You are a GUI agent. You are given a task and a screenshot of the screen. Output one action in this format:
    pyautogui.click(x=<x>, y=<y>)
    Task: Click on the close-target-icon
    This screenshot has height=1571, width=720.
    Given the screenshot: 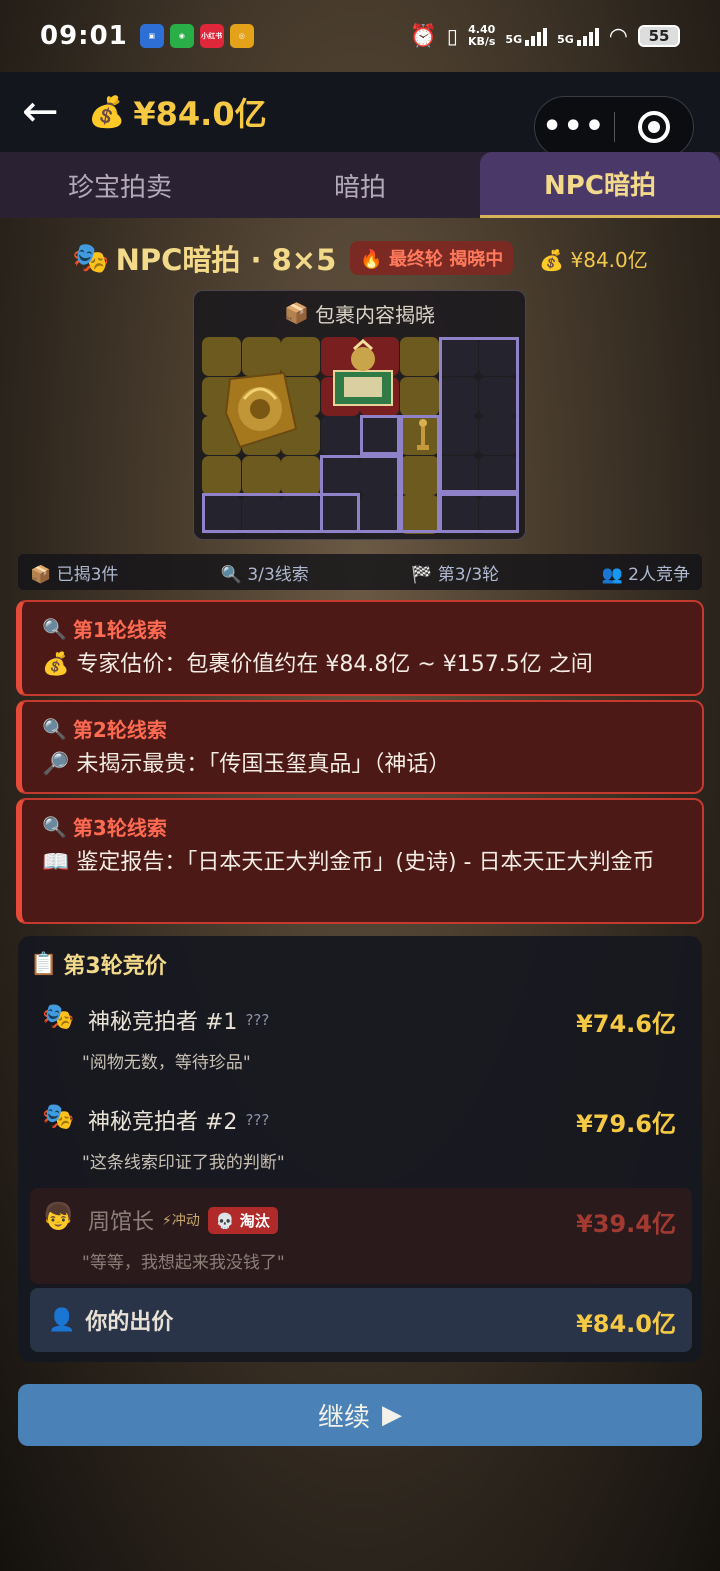 What is the action you would take?
    pyautogui.click(x=654, y=127)
    